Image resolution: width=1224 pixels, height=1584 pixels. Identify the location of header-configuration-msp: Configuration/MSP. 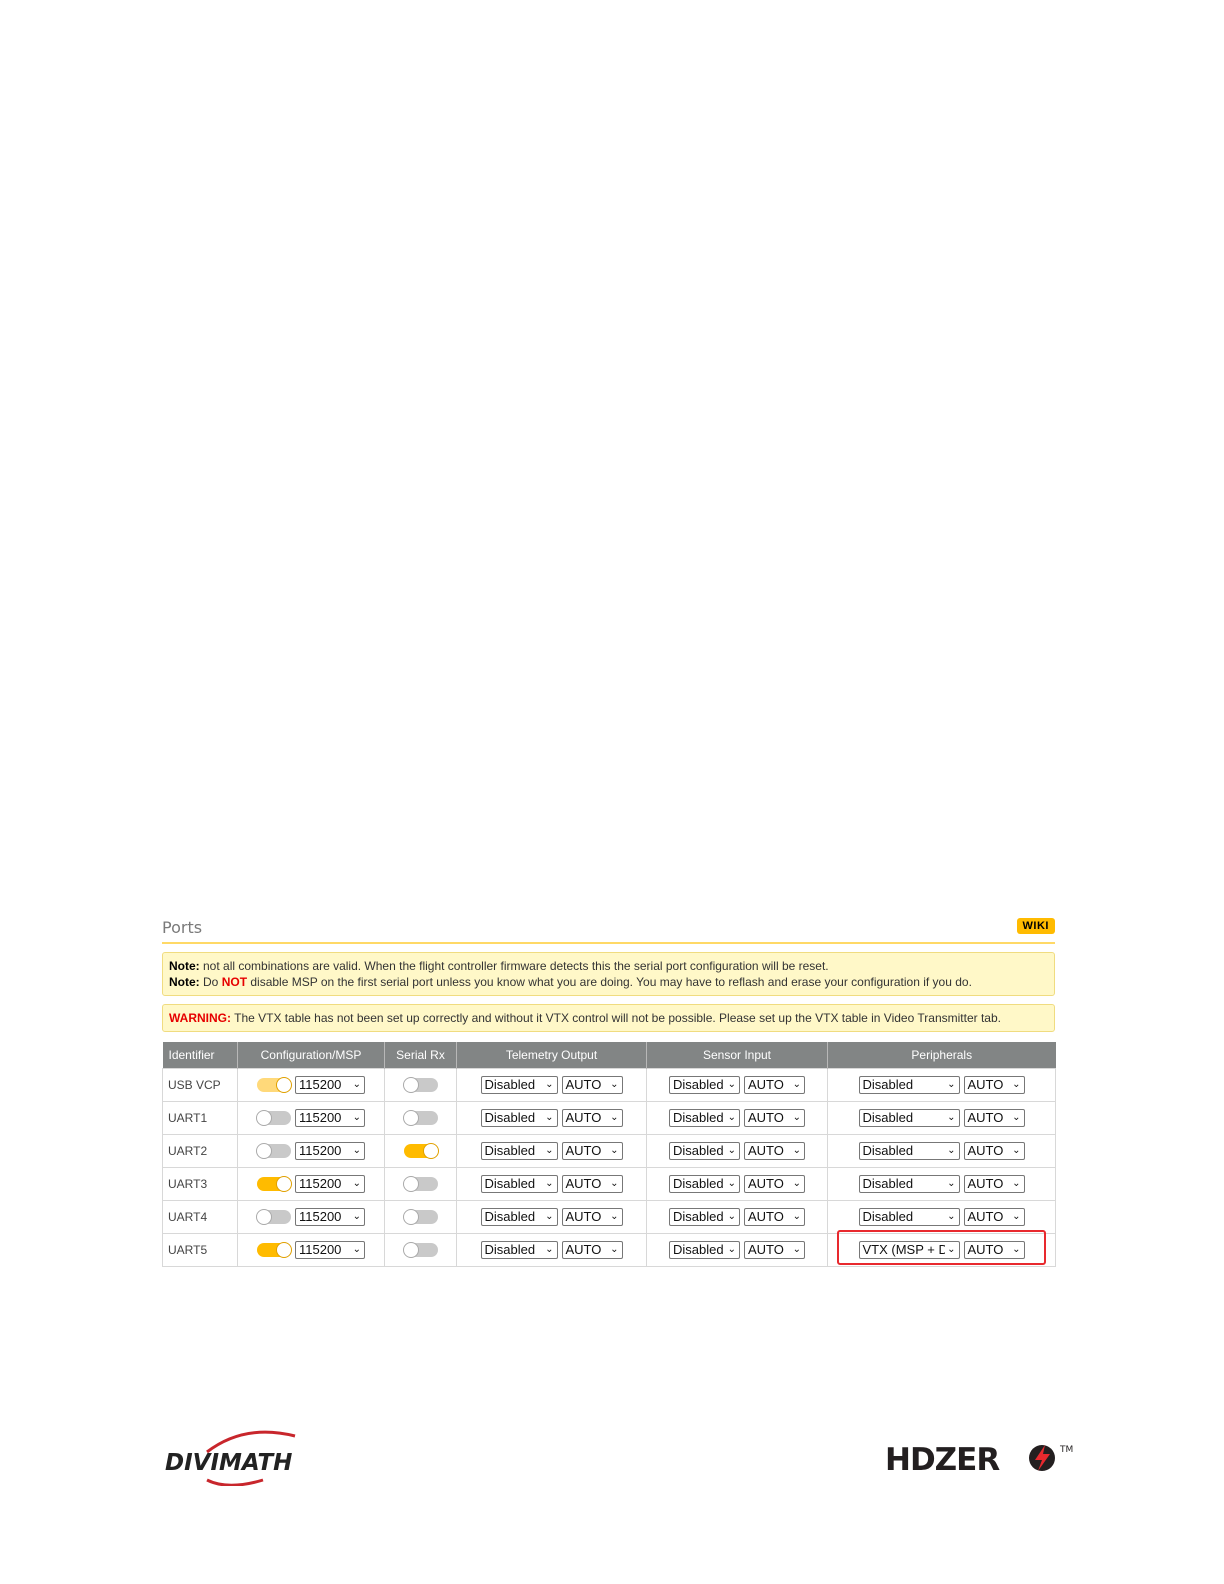
(311, 1055).